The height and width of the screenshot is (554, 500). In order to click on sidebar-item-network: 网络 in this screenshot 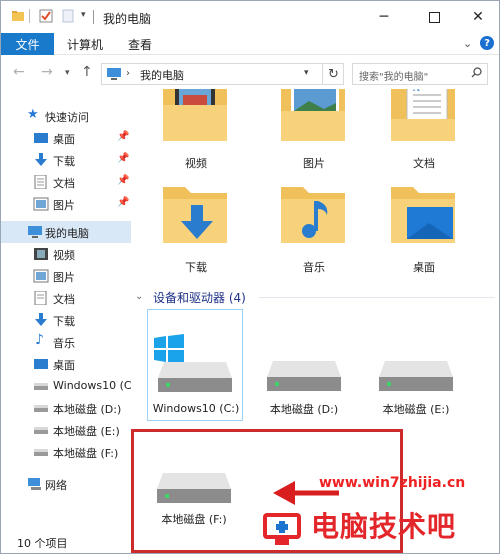, I will do `click(66, 484)`.